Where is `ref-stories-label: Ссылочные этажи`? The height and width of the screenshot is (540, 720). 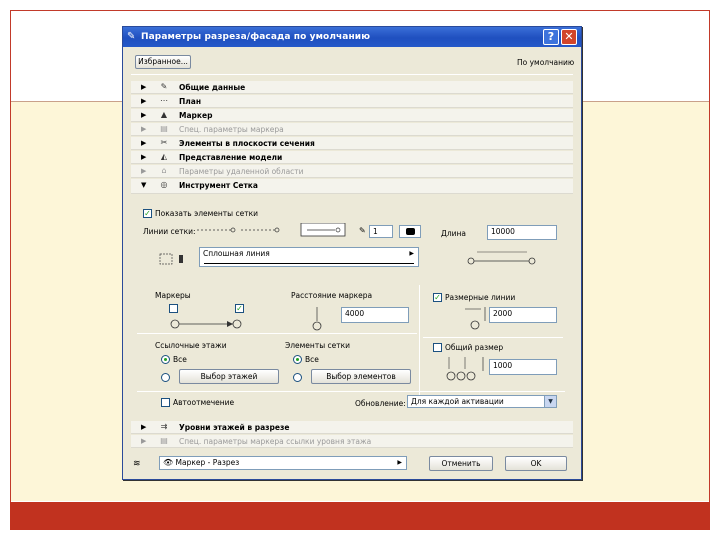 ref-stories-label: Ссылочные этажи is located at coordinates (191, 345).